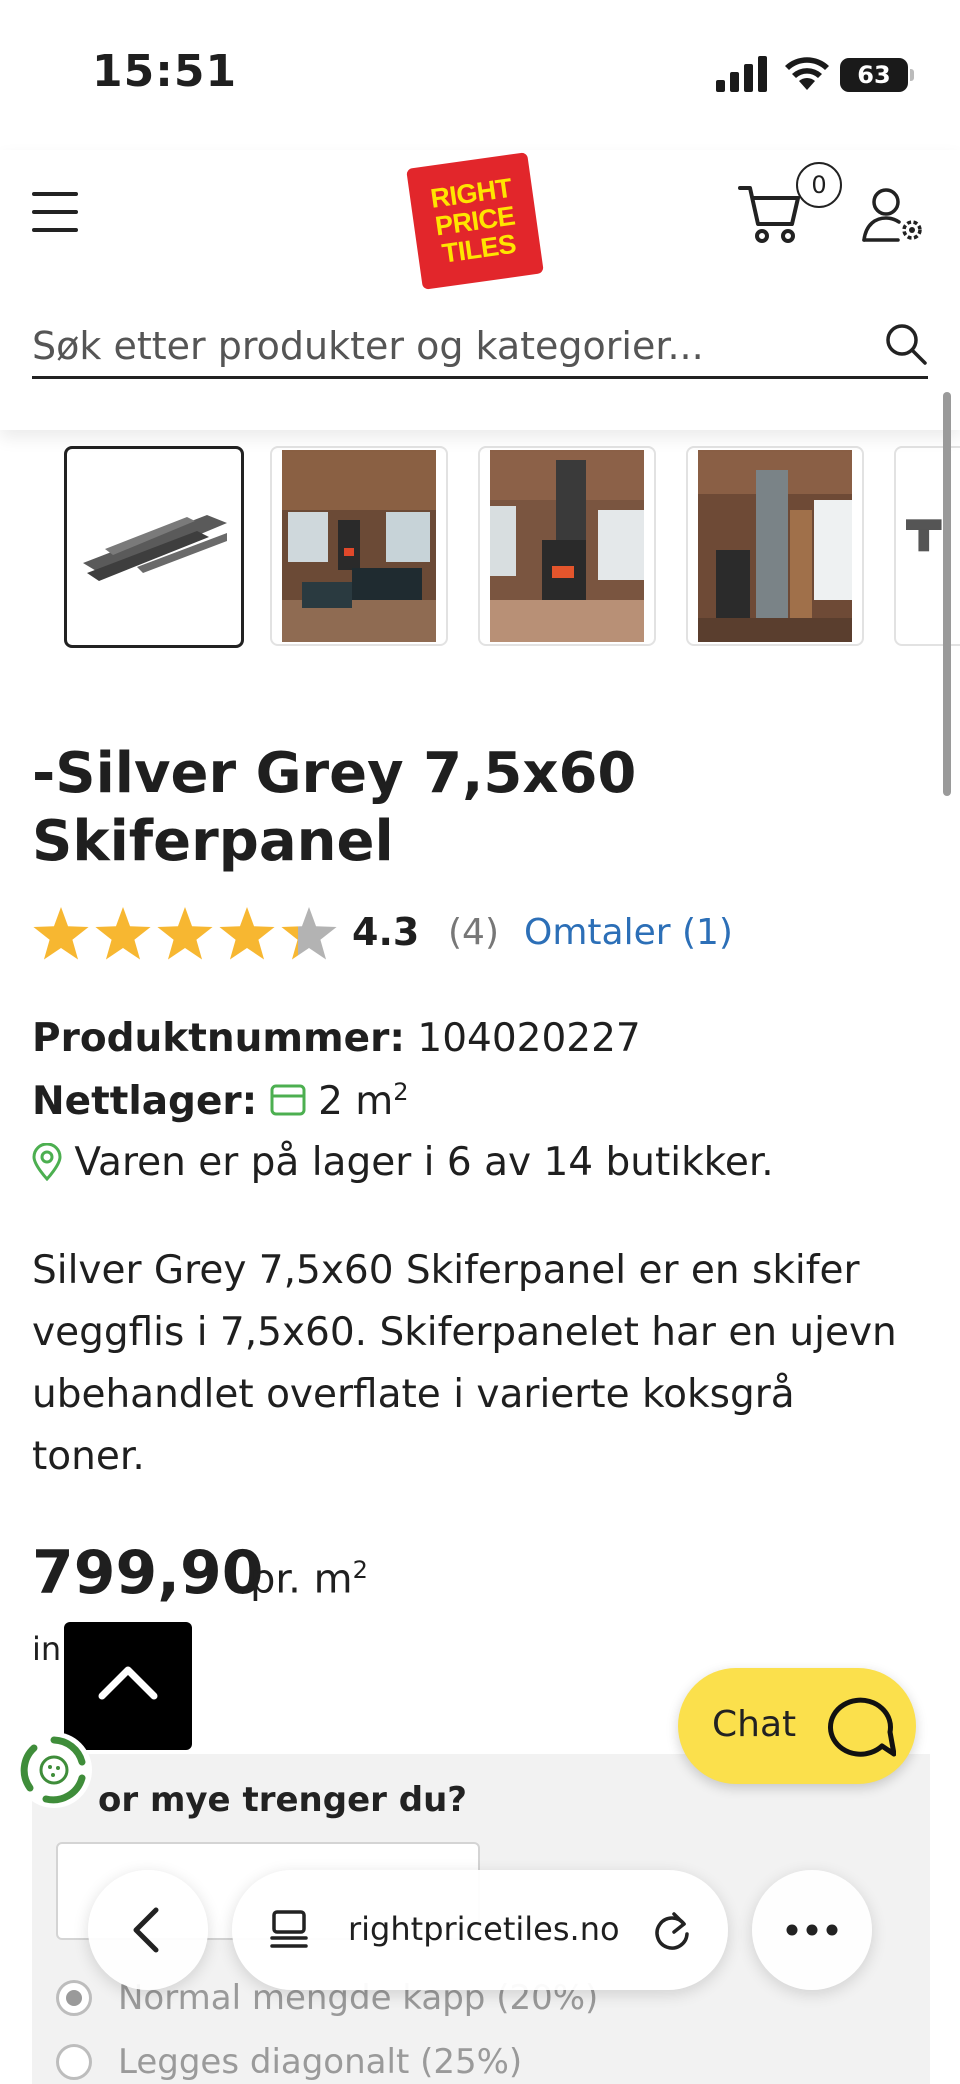 Image resolution: width=960 pixels, height=2084 pixels. I want to click on chevron-left-icon, so click(146, 1930).